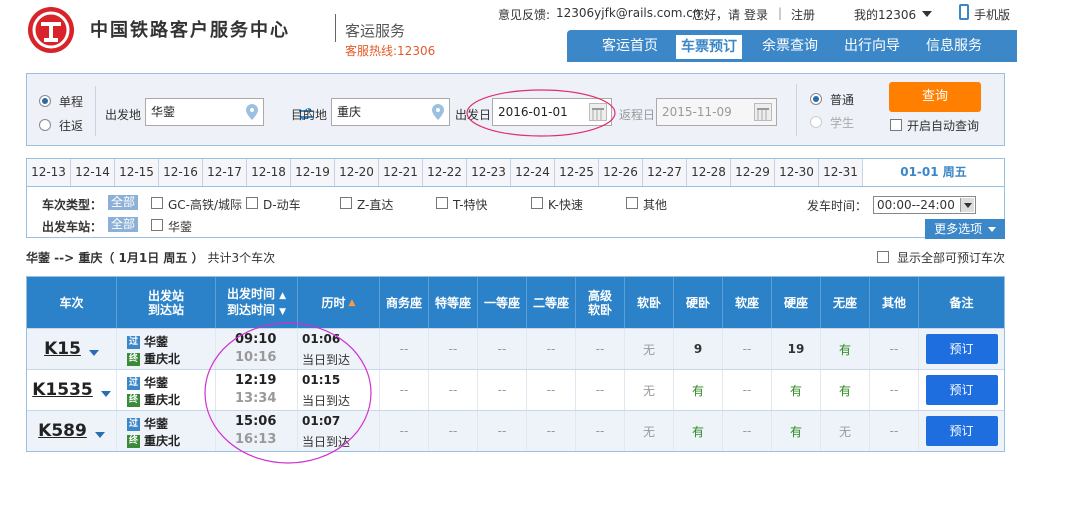  I want to click on show-all-checkbox, so click(883, 257).